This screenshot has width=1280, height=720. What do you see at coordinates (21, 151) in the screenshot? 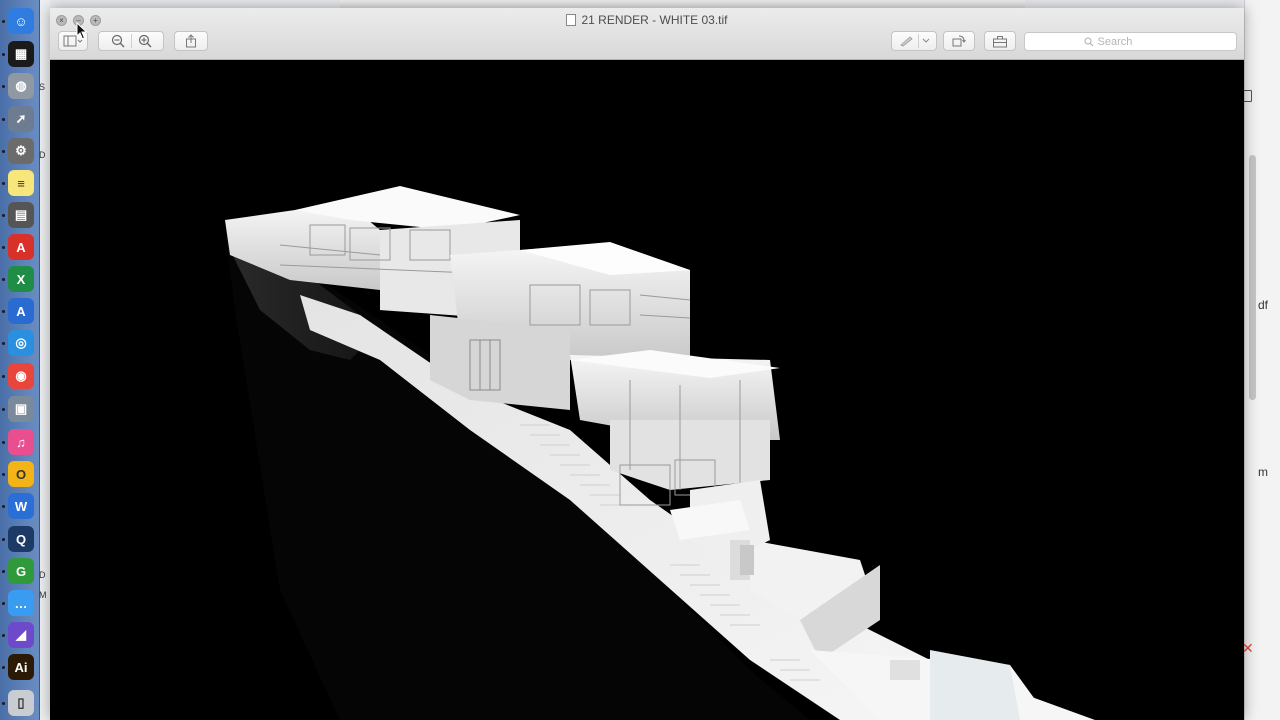
I see `dock-system-preferences-icon: ⚙` at bounding box center [21, 151].